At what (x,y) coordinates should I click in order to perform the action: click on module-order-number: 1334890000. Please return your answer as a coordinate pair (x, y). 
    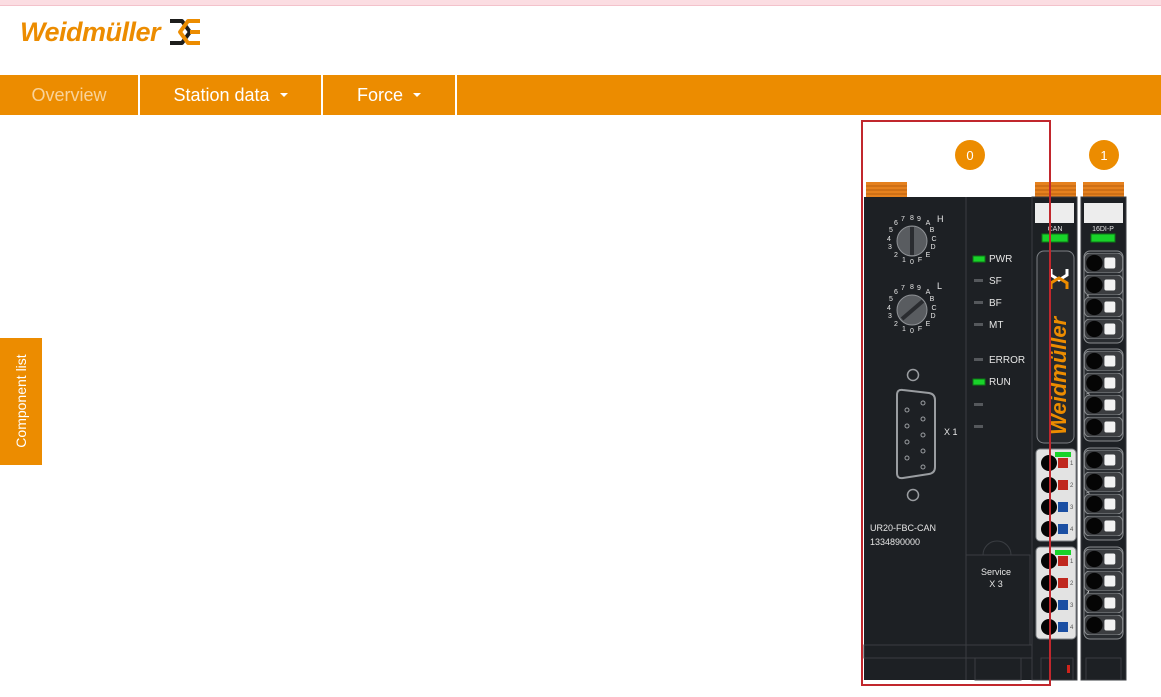
    Looking at the image, I should click on (895, 542).